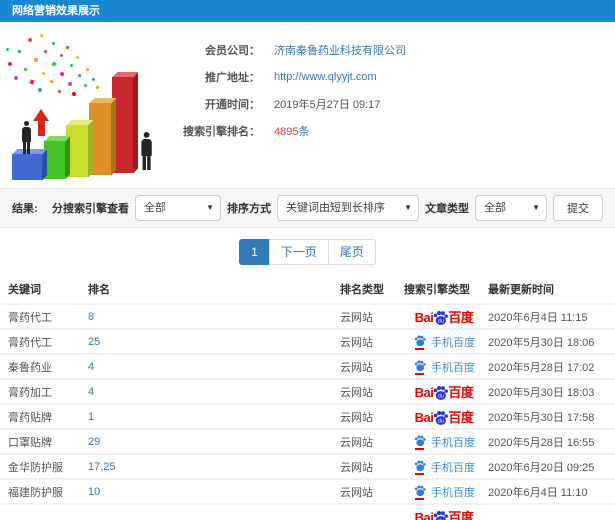 Image resolution: width=615 pixels, height=520 pixels. I want to click on engine-filter-label: 分搜索引擎查看, so click(90, 209).